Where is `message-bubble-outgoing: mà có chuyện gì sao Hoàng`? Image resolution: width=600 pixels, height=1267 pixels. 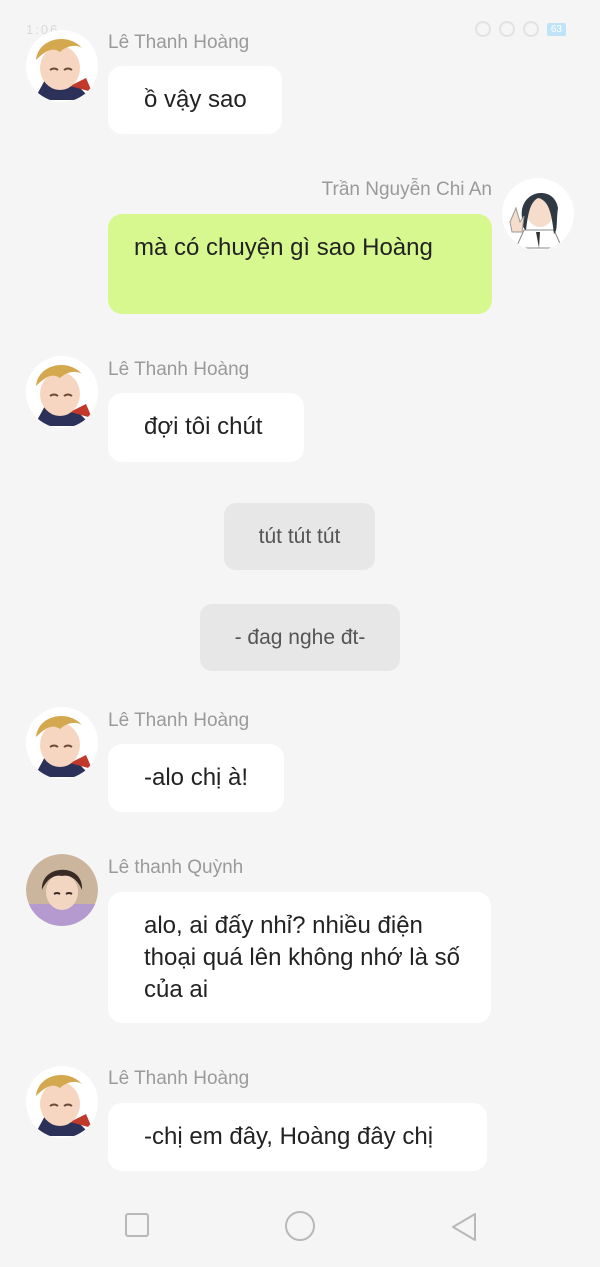 message-bubble-outgoing: mà có chuyện gì sao Hoàng is located at coordinates (300, 264).